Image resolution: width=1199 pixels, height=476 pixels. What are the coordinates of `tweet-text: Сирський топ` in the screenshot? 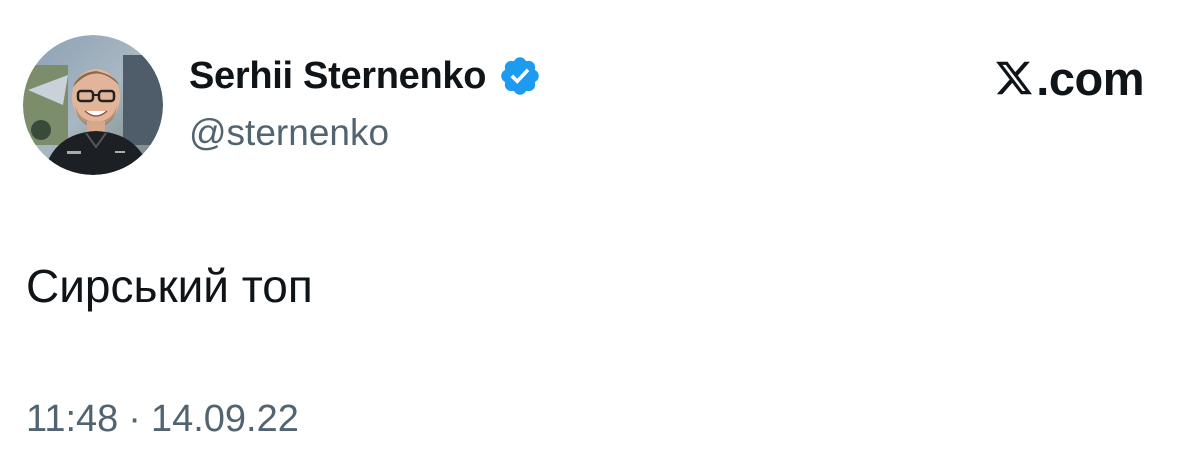 It's located at (169, 286).